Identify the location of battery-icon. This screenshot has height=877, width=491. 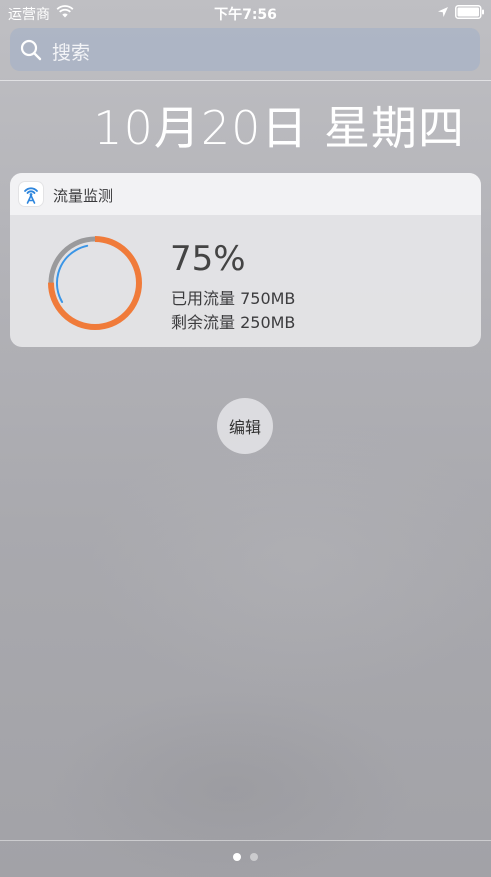
(469, 12).